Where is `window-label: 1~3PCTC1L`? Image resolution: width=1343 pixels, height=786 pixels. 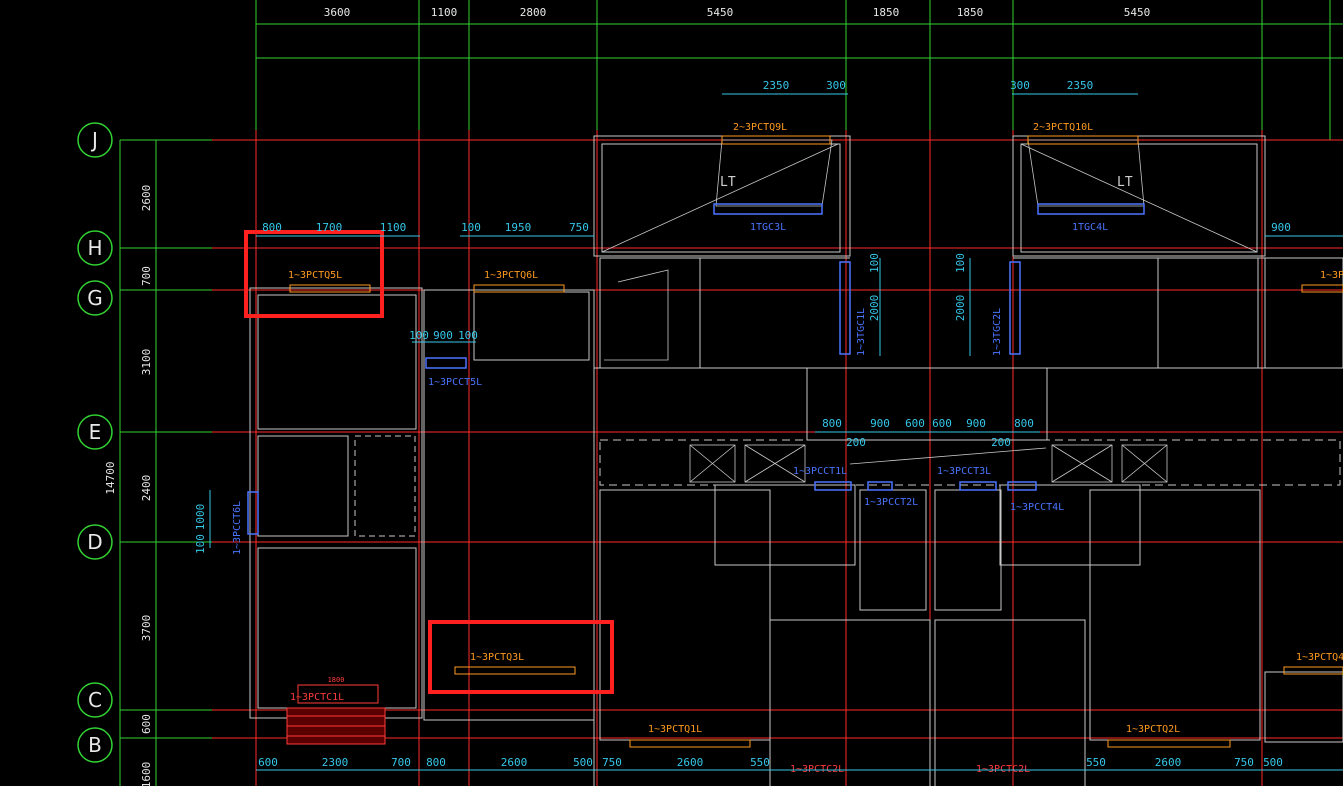 window-label: 1~3PCTC1L is located at coordinates (317, 697).